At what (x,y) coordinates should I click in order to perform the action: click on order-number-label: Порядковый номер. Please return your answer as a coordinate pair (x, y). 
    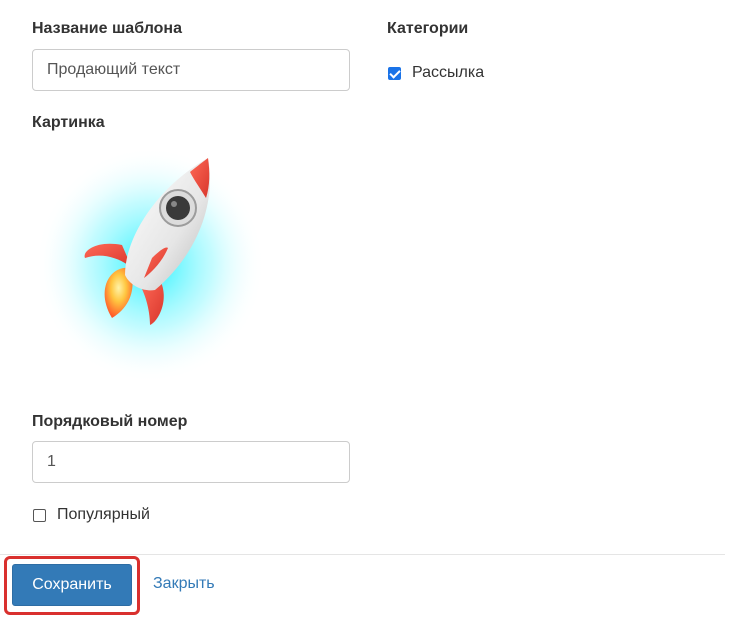
    Looking at the image, I should click on (110, 421).